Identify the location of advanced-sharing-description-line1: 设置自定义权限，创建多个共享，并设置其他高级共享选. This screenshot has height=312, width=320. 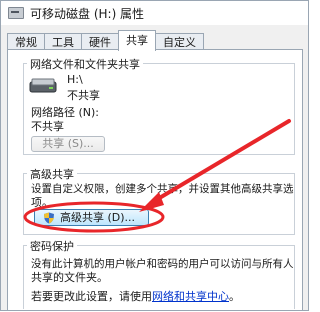
(162, 189).